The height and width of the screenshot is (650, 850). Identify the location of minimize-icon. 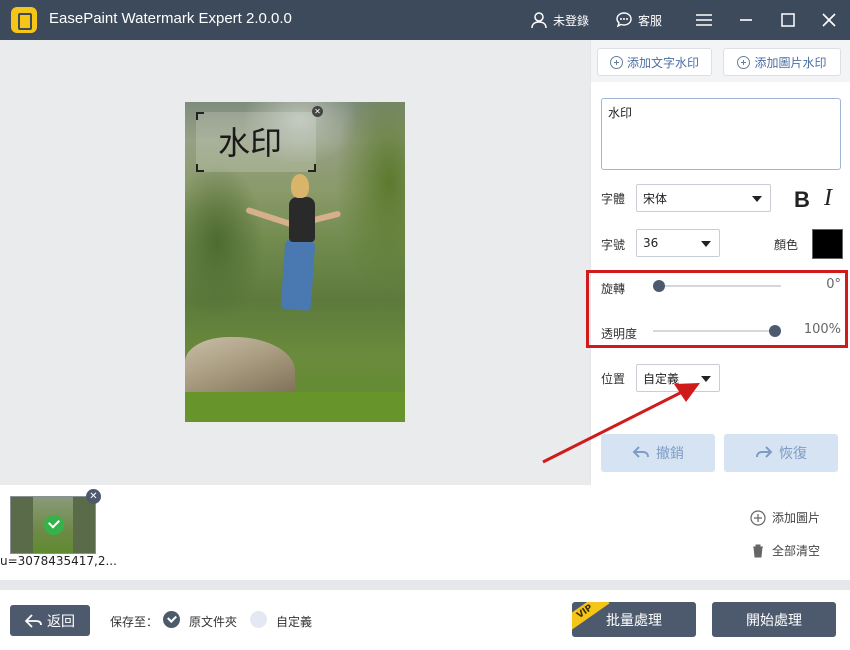
(746, 20).